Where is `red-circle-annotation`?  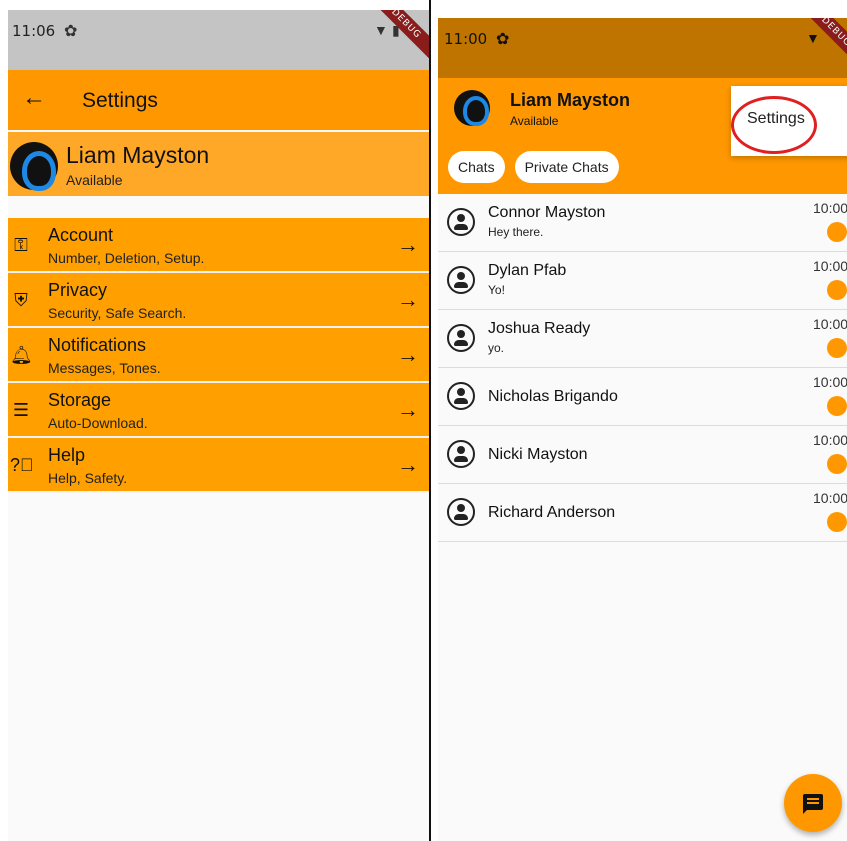 red-circle-annotation is located at coordinates (774, 125).